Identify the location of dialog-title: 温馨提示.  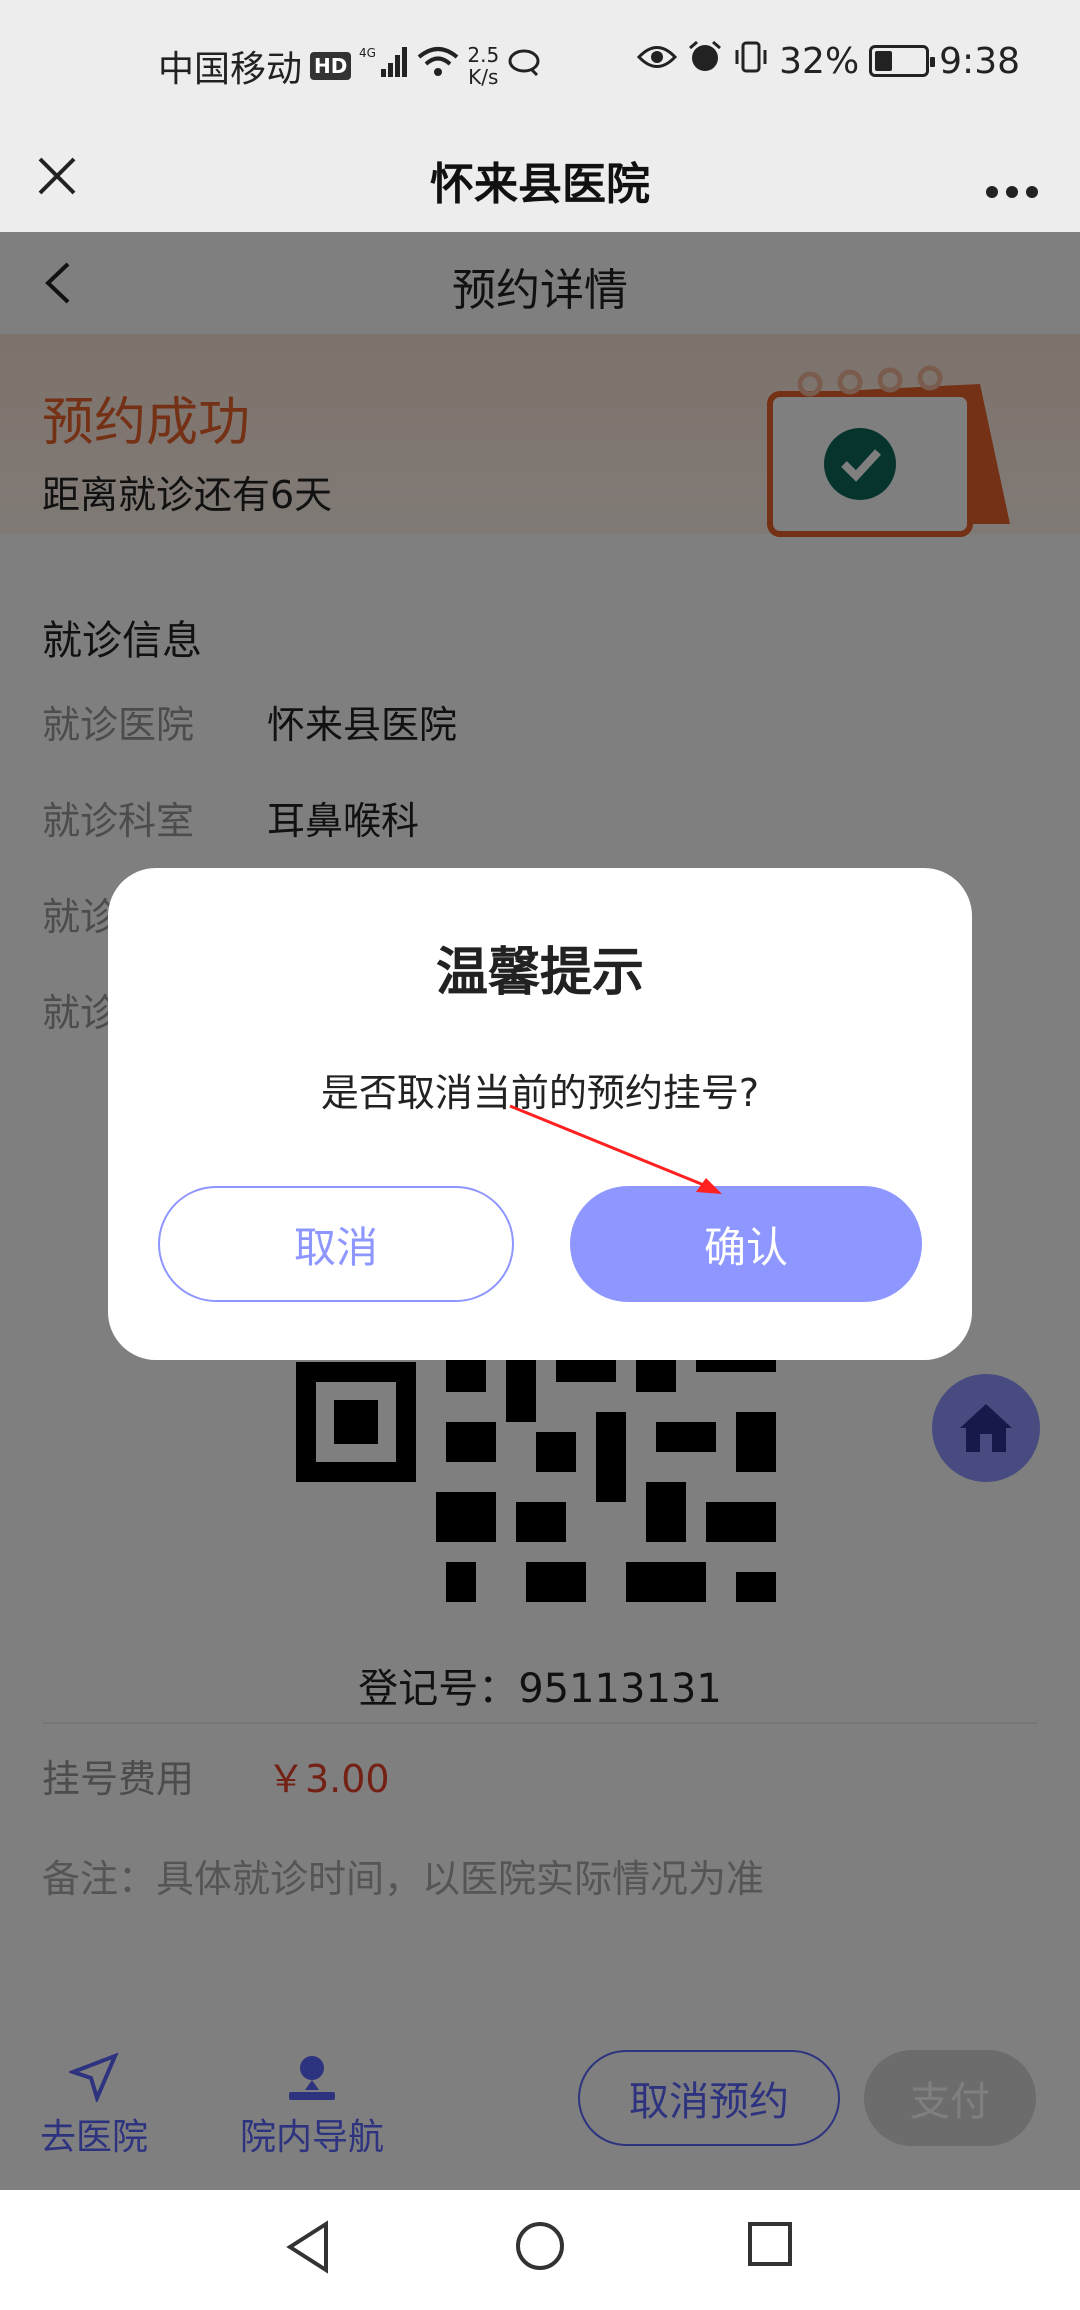
(539, 973).